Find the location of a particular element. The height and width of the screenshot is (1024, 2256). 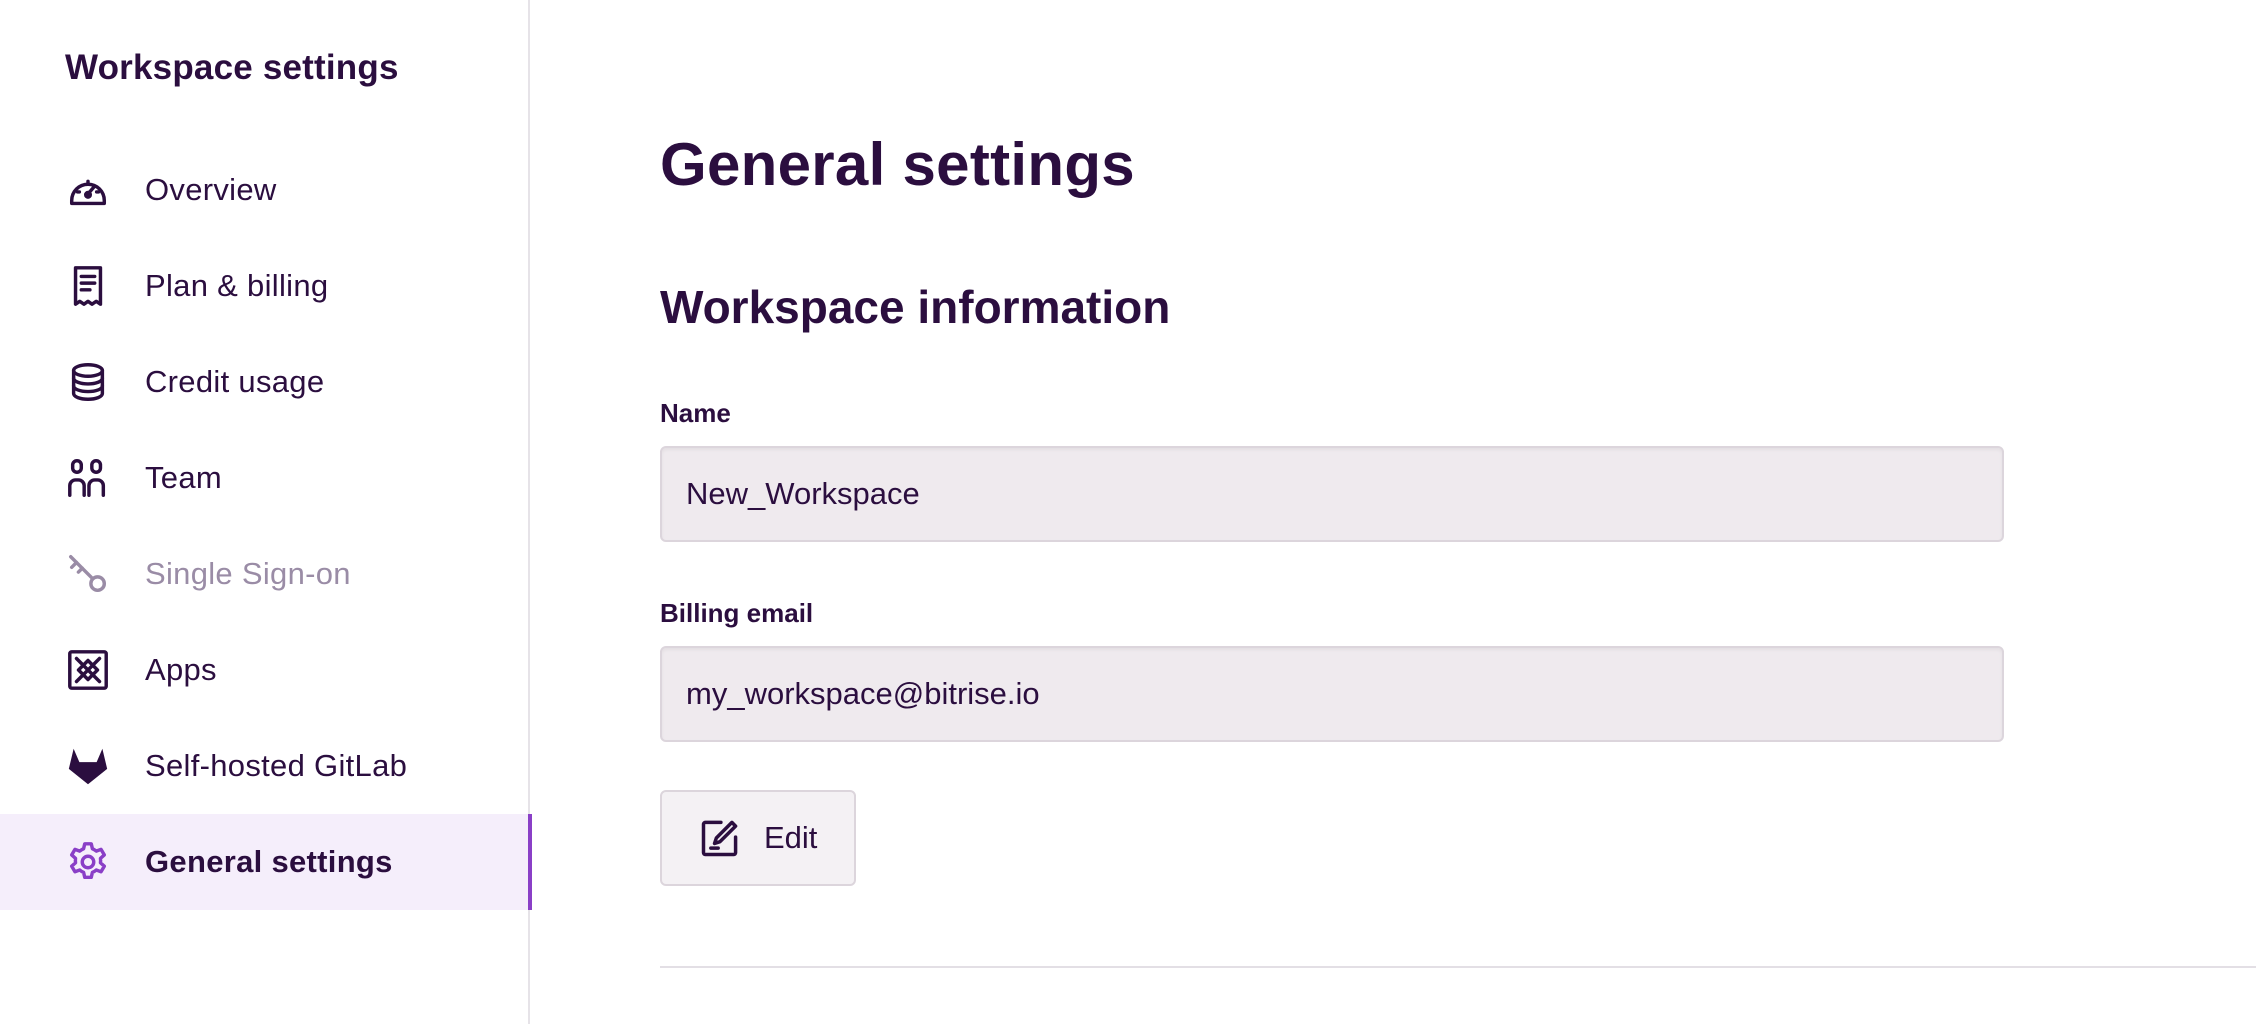

sidebar-item-overview: Overview is located at coordinates (265, 190).